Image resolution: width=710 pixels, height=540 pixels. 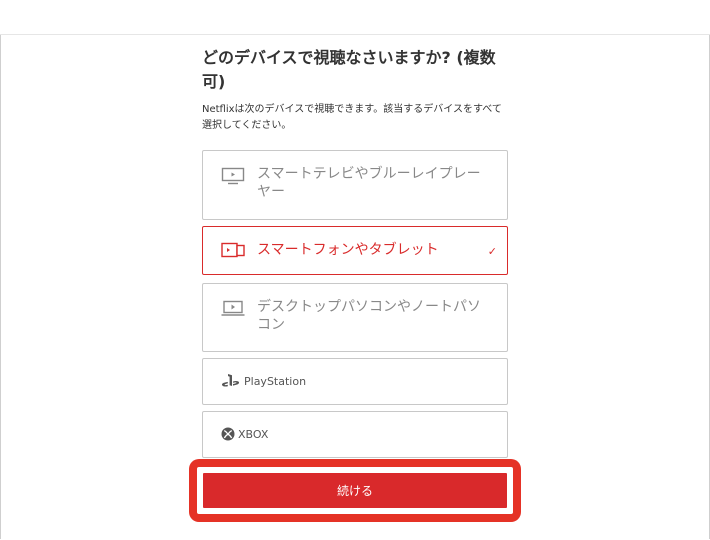 I want to click on tv-icon, so click(x=233, y=178).